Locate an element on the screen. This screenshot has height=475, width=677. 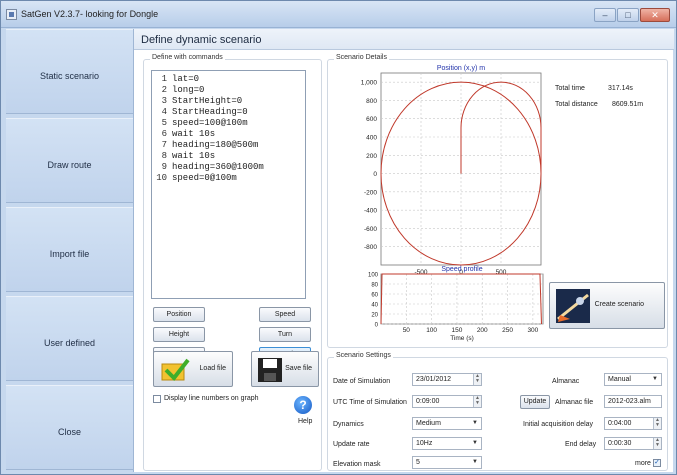
dynamics-label: Dynamics is located at coordinates (348, 424).